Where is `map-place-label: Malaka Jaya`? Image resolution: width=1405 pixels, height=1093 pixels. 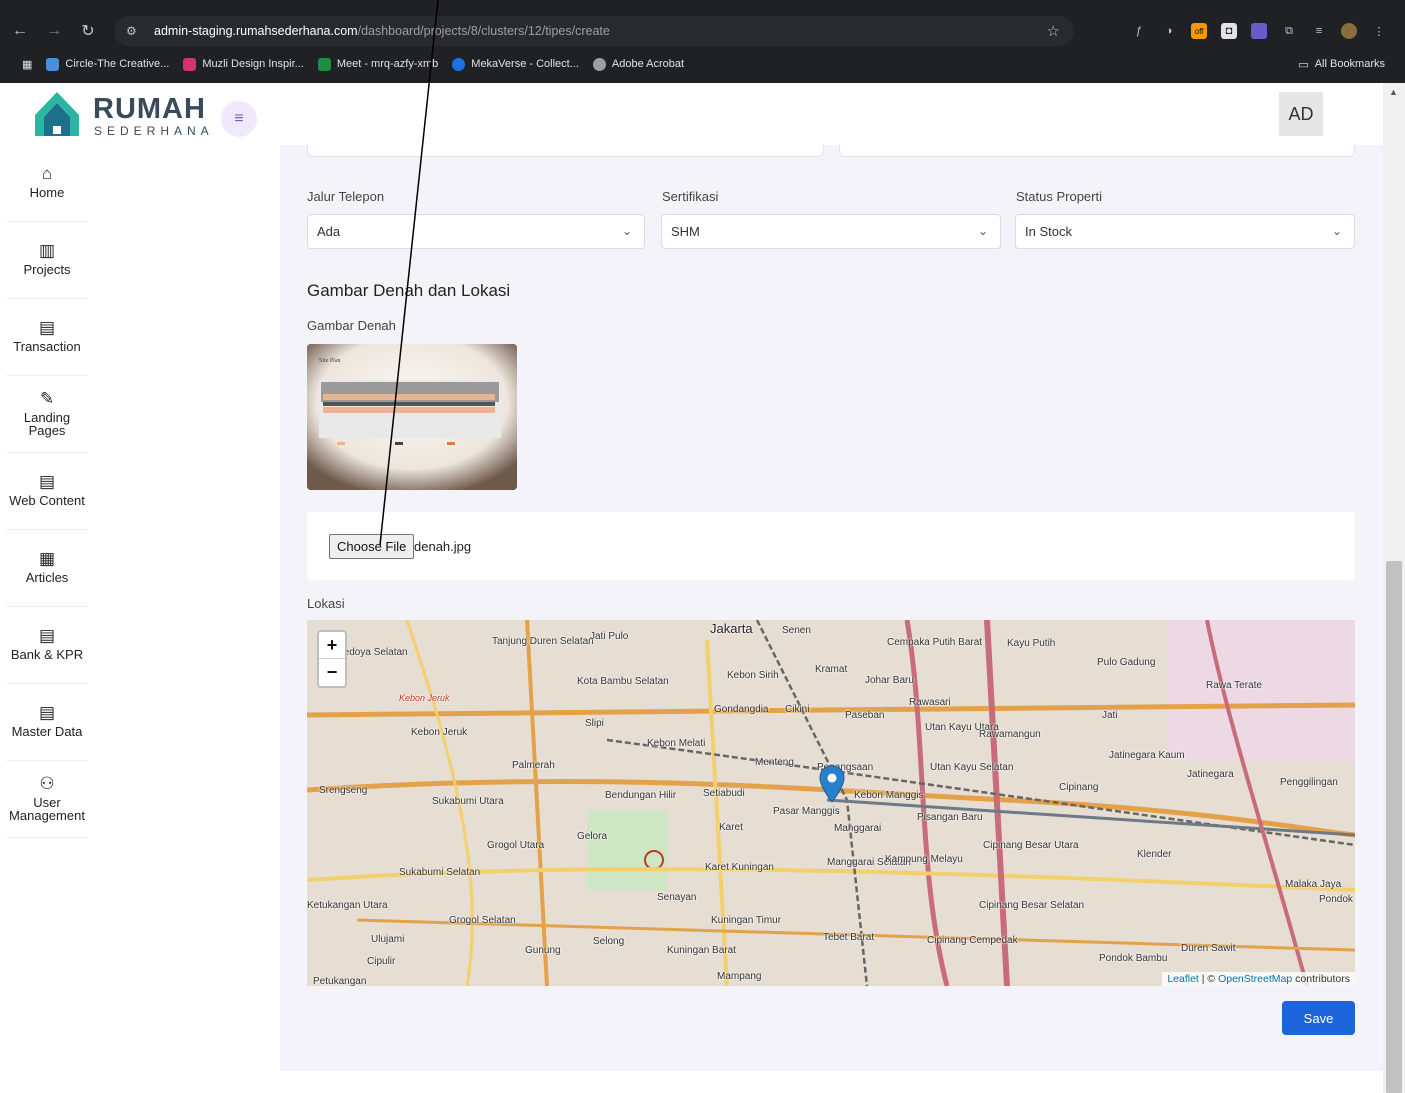
map-place-label: Malaka Jaya is located at coordinates (1313, 884).